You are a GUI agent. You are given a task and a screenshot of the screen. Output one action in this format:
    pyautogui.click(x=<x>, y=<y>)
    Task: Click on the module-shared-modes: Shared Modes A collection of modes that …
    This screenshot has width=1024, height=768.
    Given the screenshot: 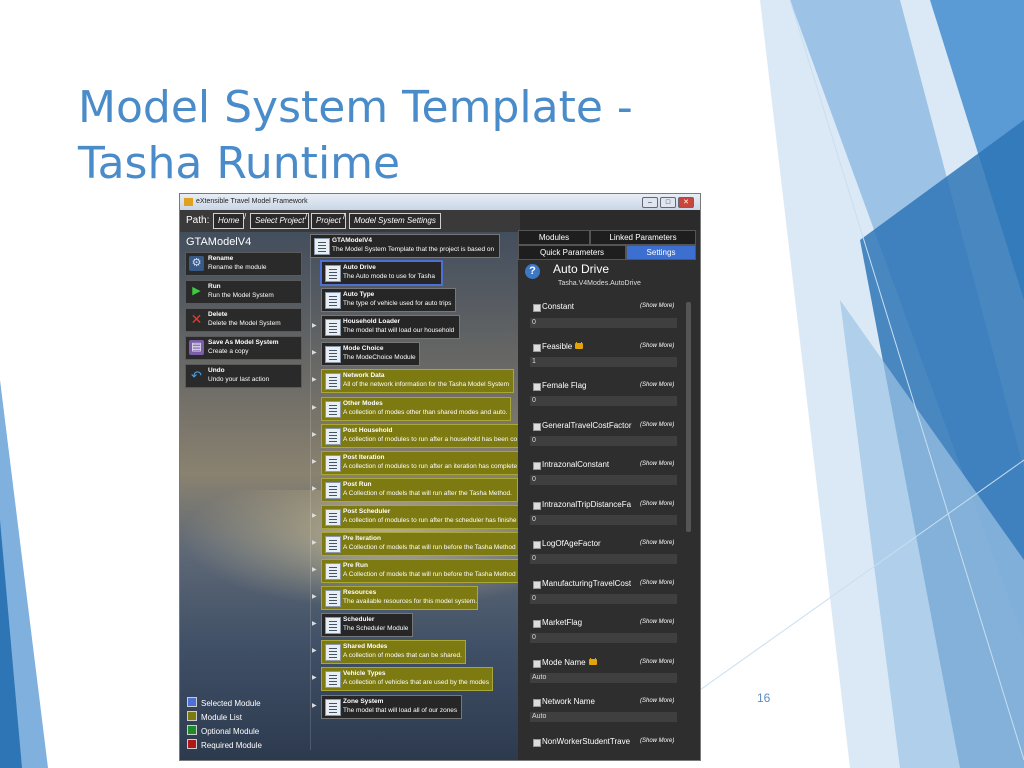 What is the action you would take?
    pyautogui.click(x=393, y=652)
    